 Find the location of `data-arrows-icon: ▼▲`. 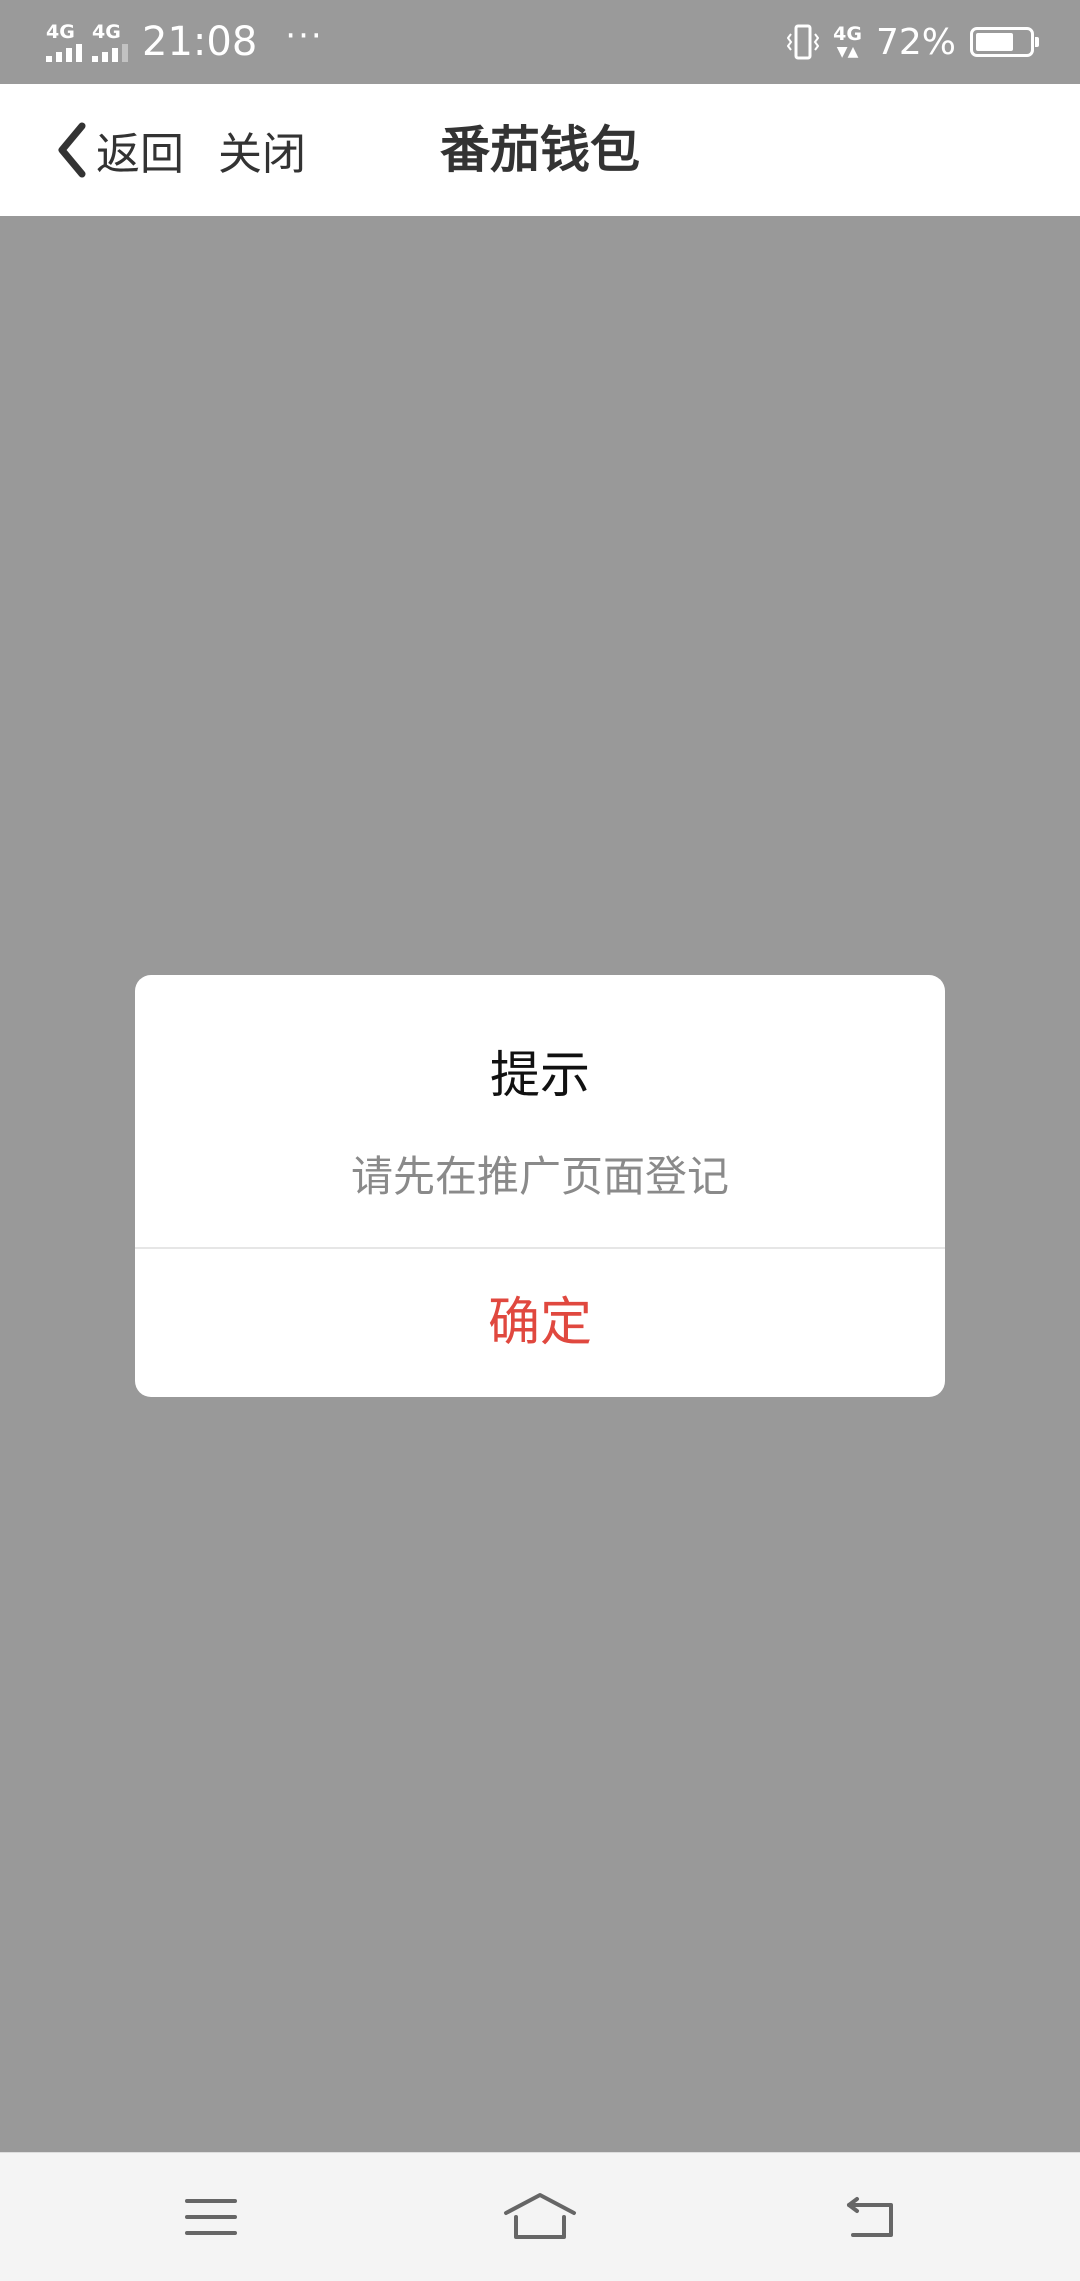

data-arrows-icon: ▼▲ is located at coordinates (847, 52).